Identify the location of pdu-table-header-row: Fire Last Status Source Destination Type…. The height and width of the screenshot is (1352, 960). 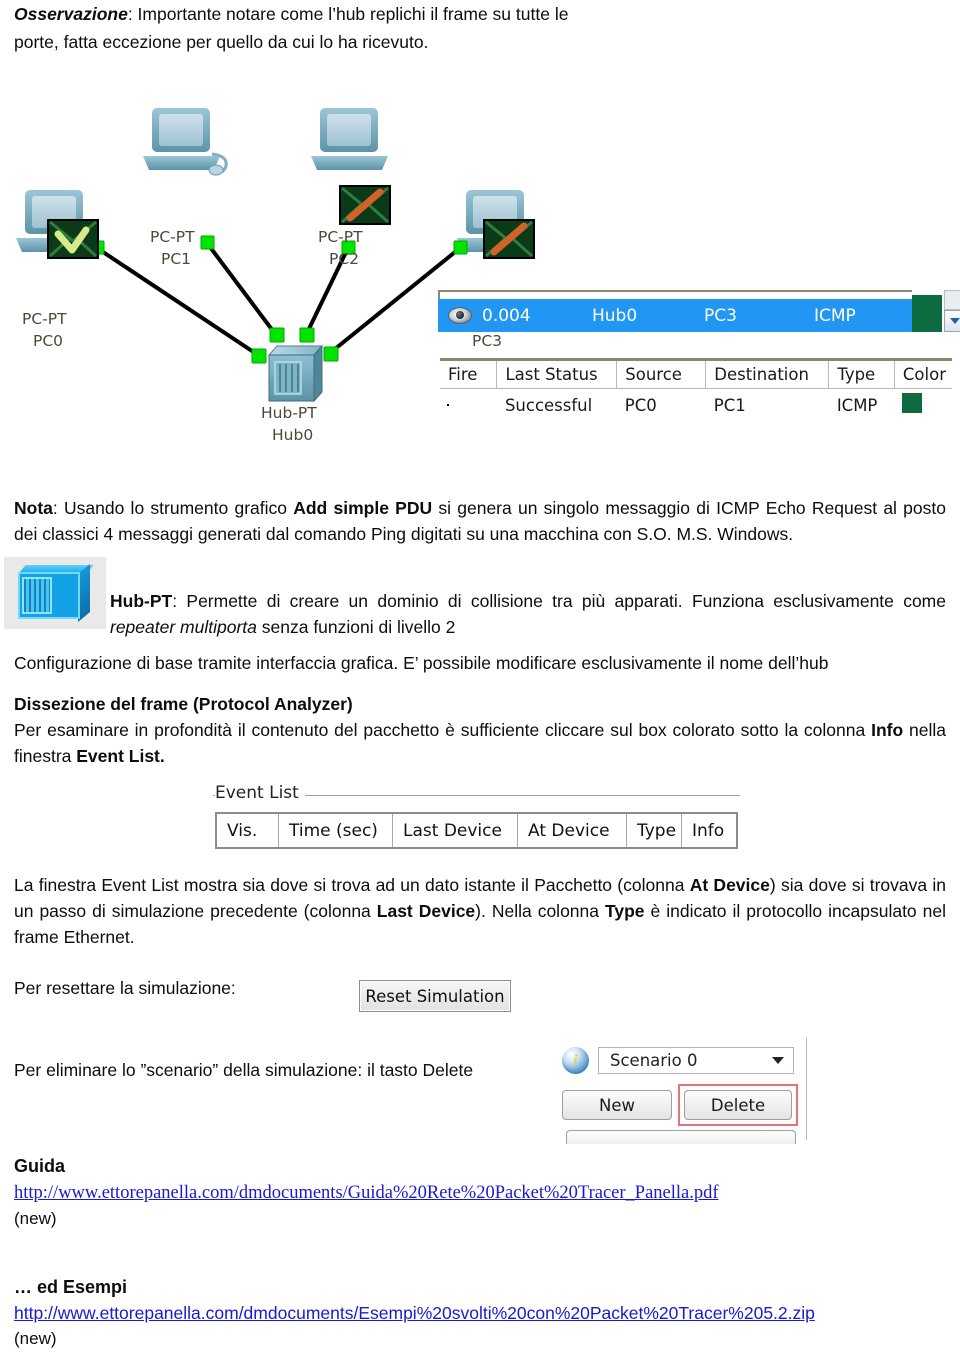
(696, 375).